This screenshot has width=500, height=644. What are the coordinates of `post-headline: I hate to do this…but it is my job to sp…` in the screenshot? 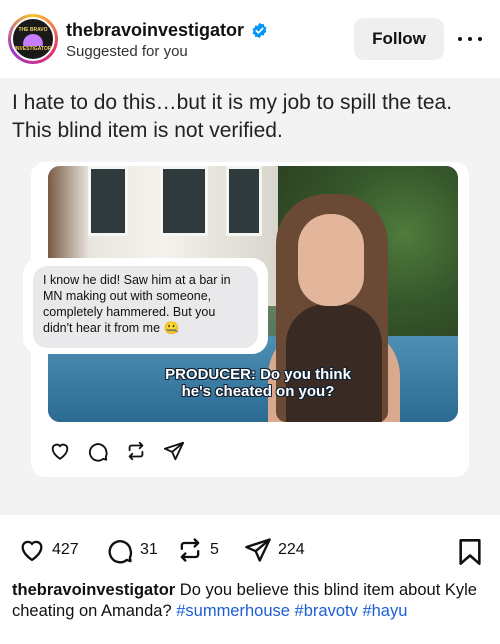 It's located at (232, 116).